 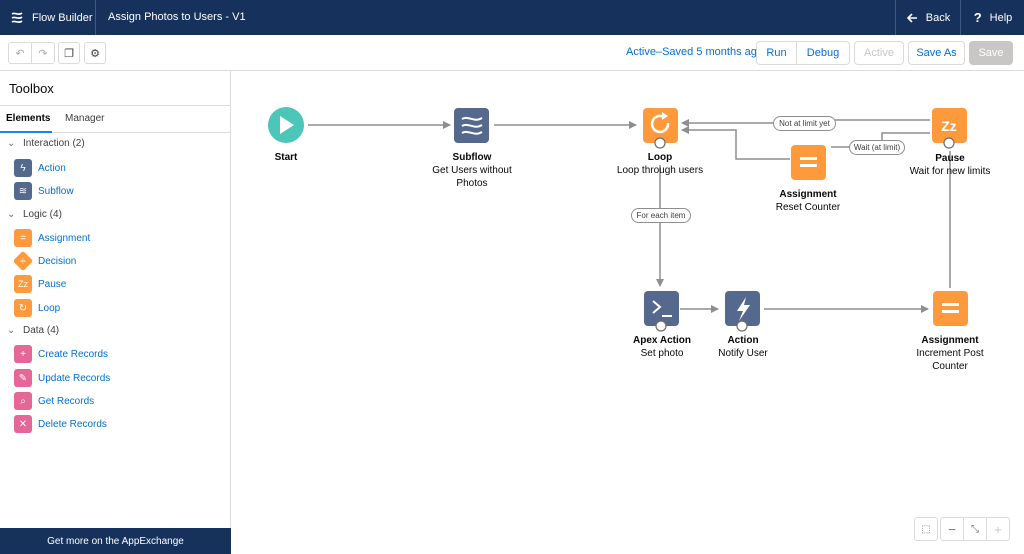 What do you see at coordinates (52, 284) in the screenshot?
I see `element-label: Pause` at bounding box center [52, 284].